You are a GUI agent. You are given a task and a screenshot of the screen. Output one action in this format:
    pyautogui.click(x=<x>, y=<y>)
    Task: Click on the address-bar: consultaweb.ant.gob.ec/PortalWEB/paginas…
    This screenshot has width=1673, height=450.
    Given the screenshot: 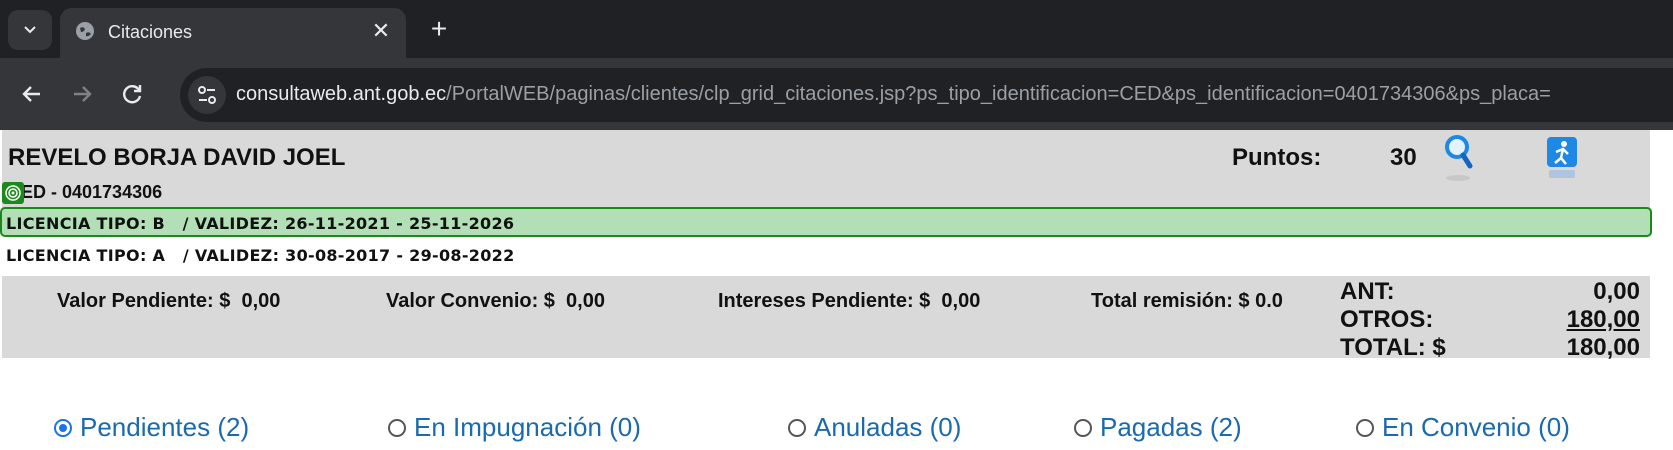 What is the action you would take?
    pyautogui.click(x=926, y=95)
    